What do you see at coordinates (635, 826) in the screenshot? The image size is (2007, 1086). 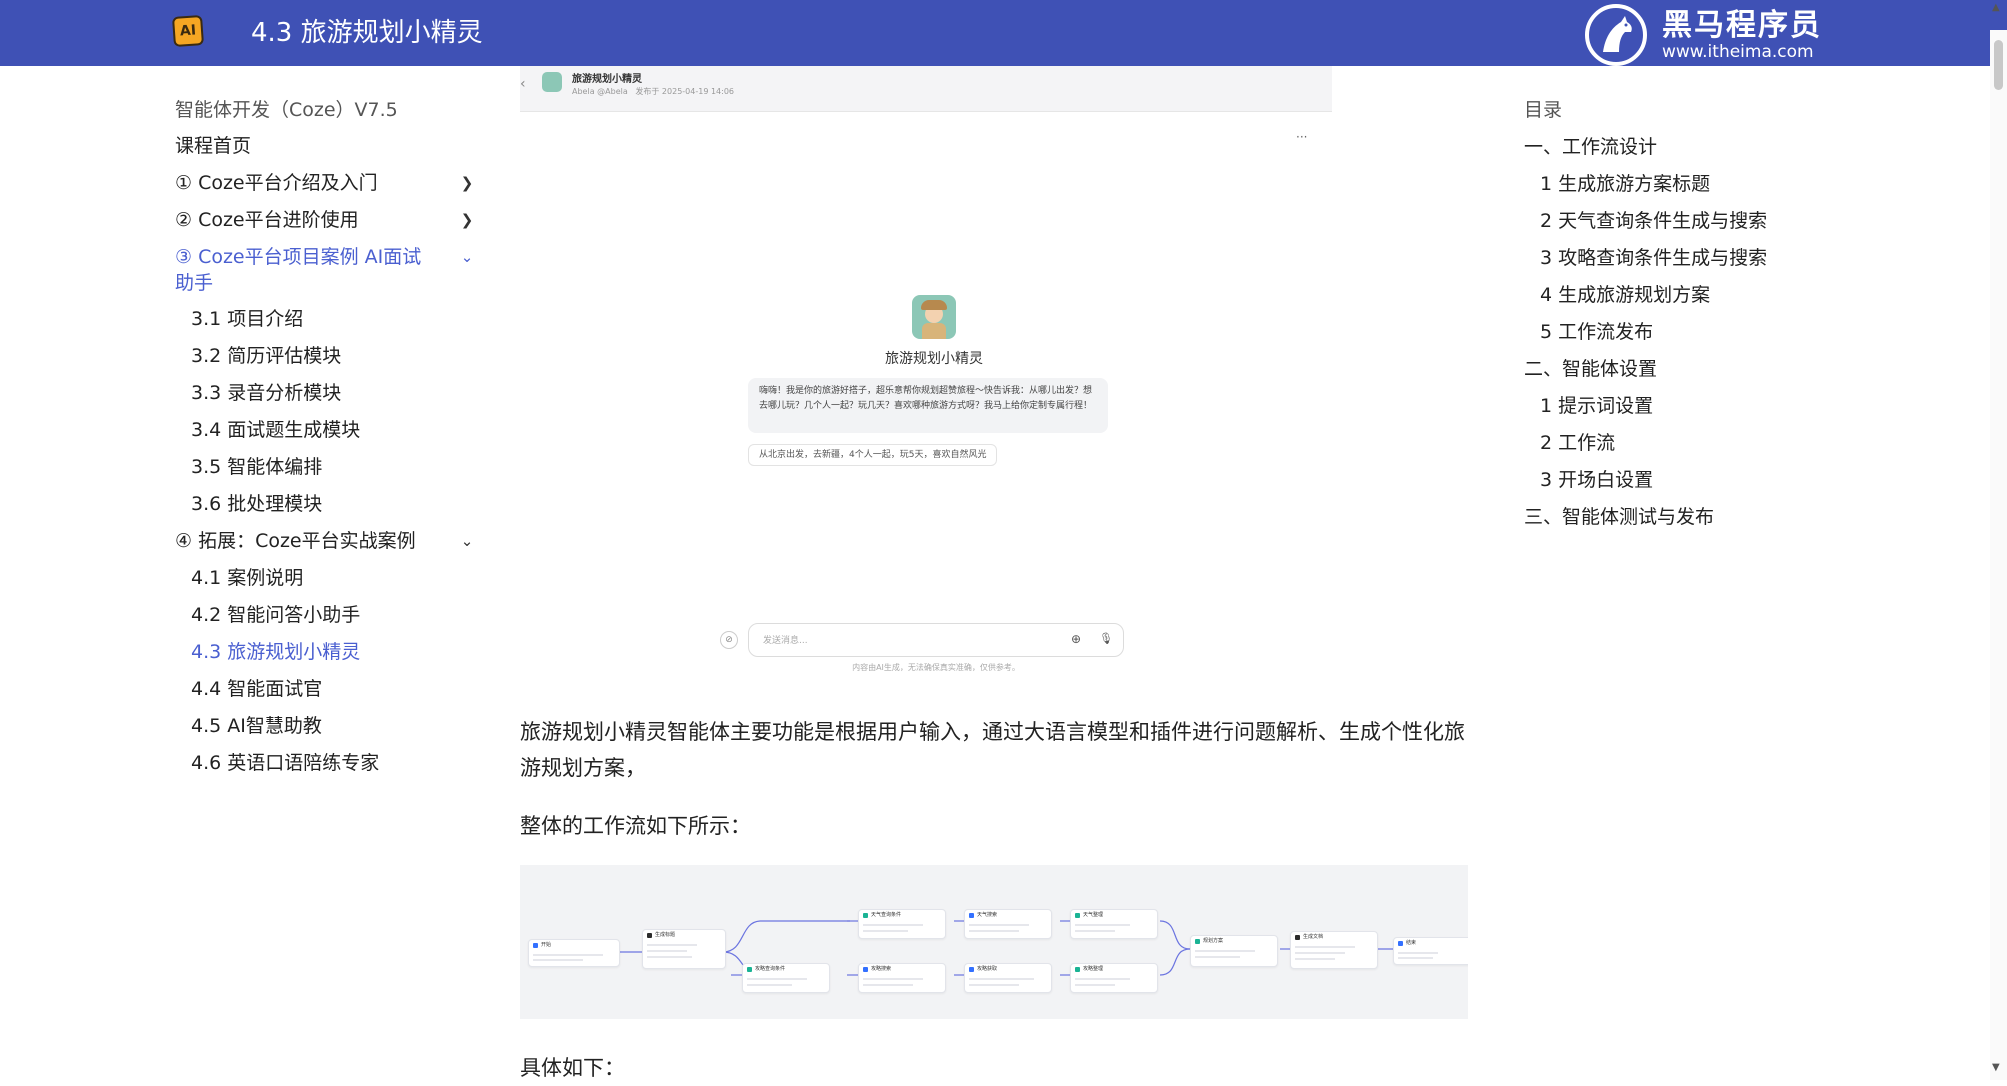 I see `workflow-intro-text: 整体的工作流如下所示：` at bounding box center [635, 826].